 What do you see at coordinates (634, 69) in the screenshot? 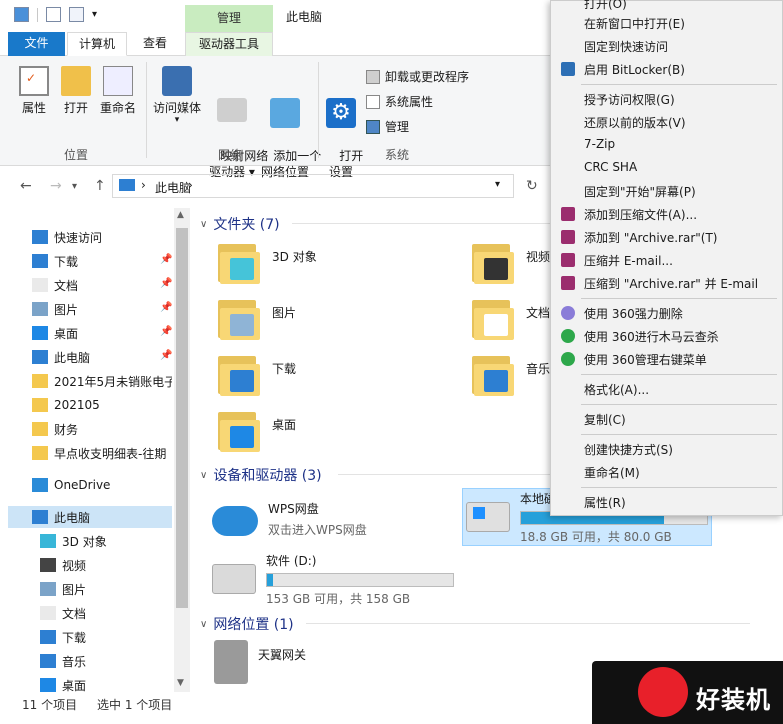
I see `menu-item: 启用 BitLocker(B)` at bounding box center [634, 69].